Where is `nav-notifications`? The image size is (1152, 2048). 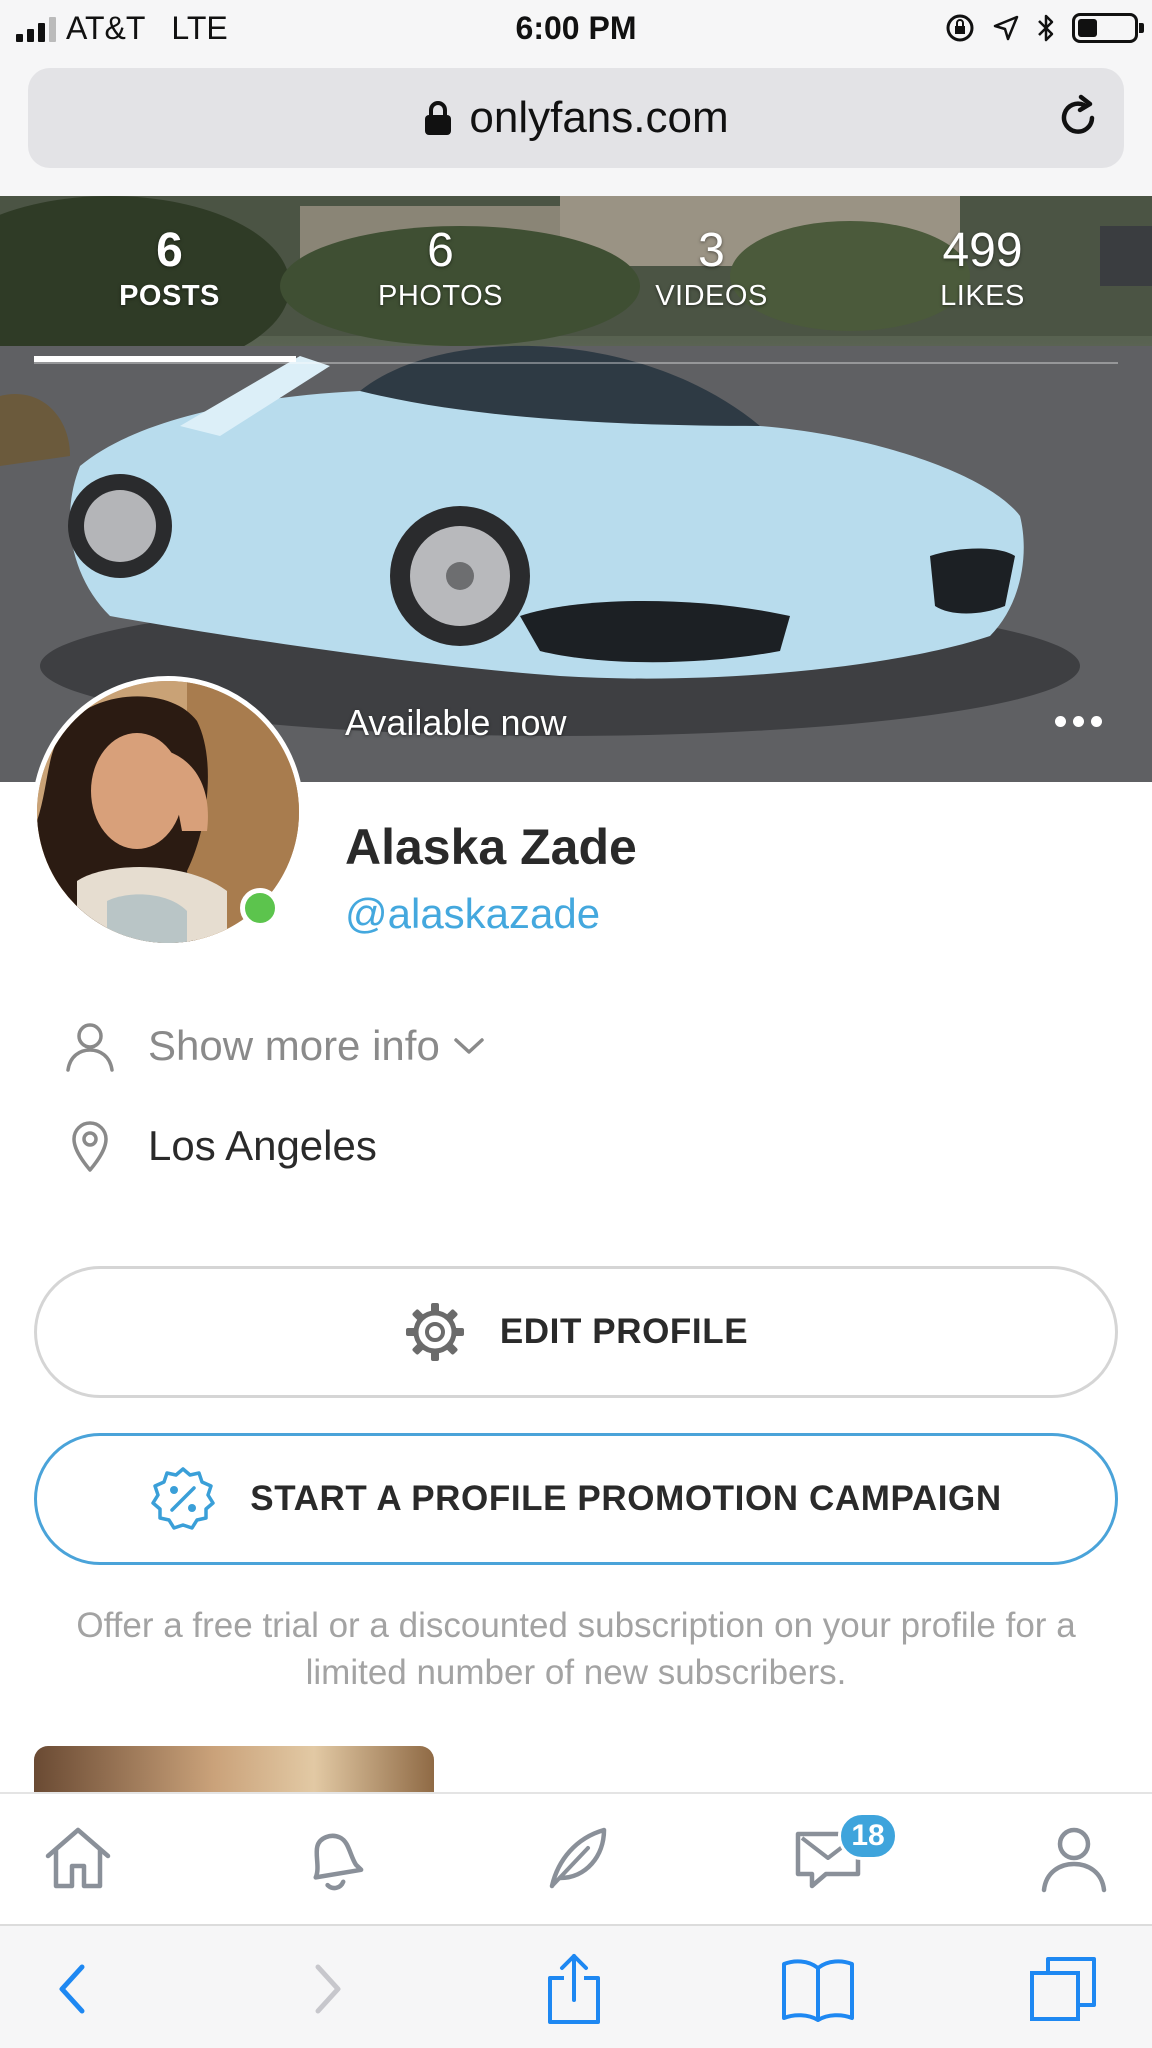 nav-notifications is located at coordinates (330, 1858).